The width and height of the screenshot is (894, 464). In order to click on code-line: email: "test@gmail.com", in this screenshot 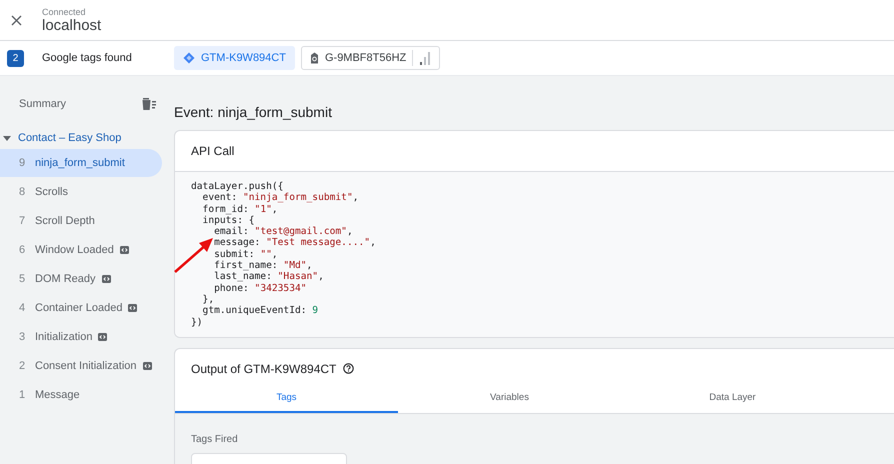, I will do `click(283, 232)`.